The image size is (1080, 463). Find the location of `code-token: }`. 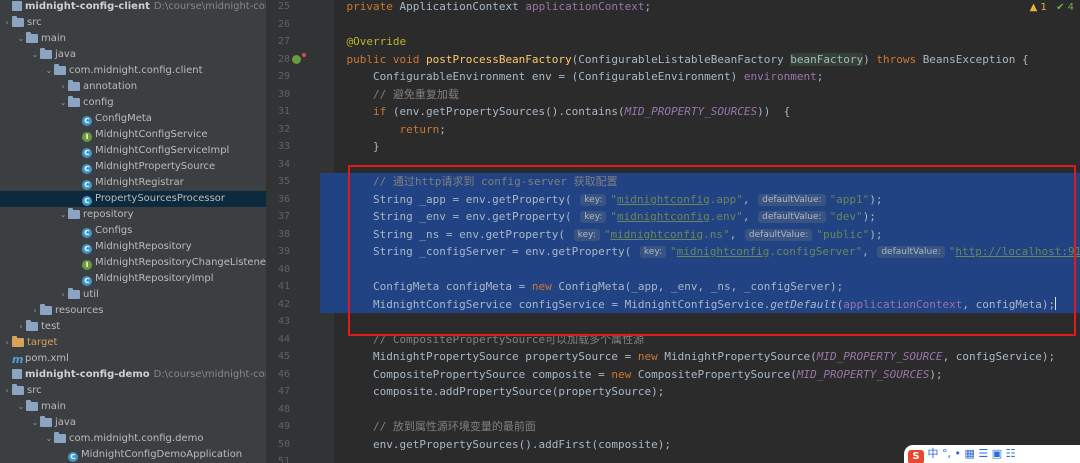

code-token: } is located at coordinates (350, 146).